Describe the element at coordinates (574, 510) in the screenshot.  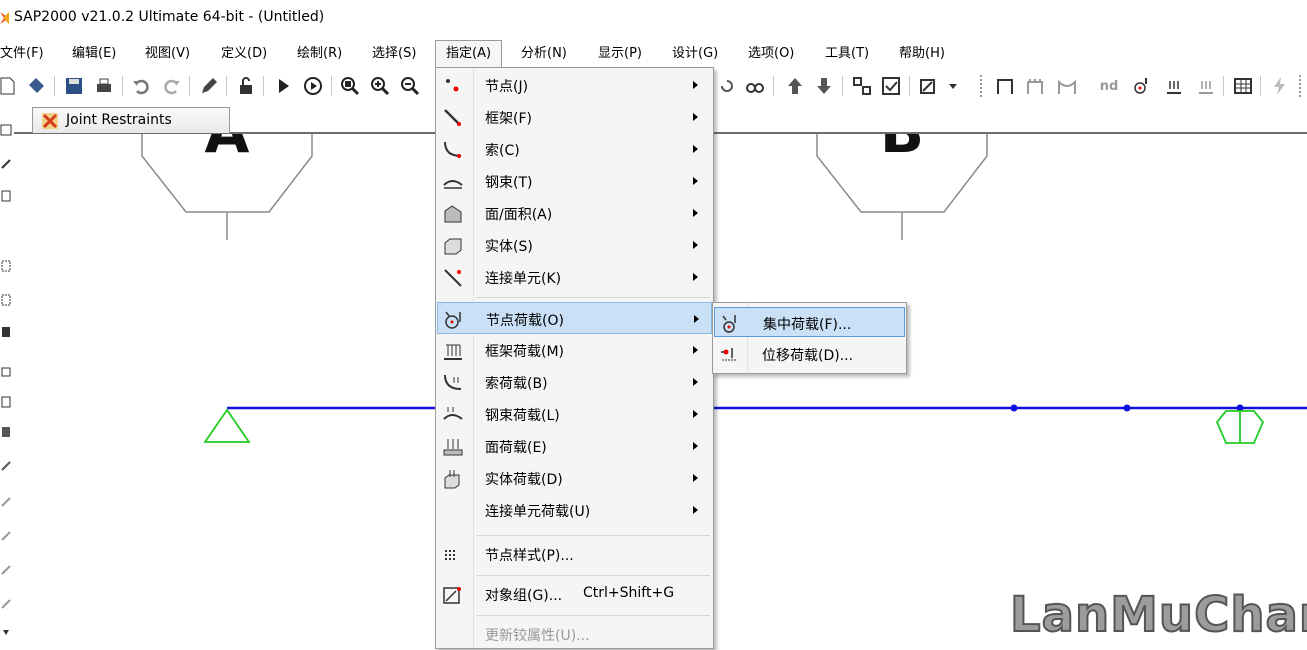
I see `menu-item-link-loads: 连接单元荷载(U)` at that location.